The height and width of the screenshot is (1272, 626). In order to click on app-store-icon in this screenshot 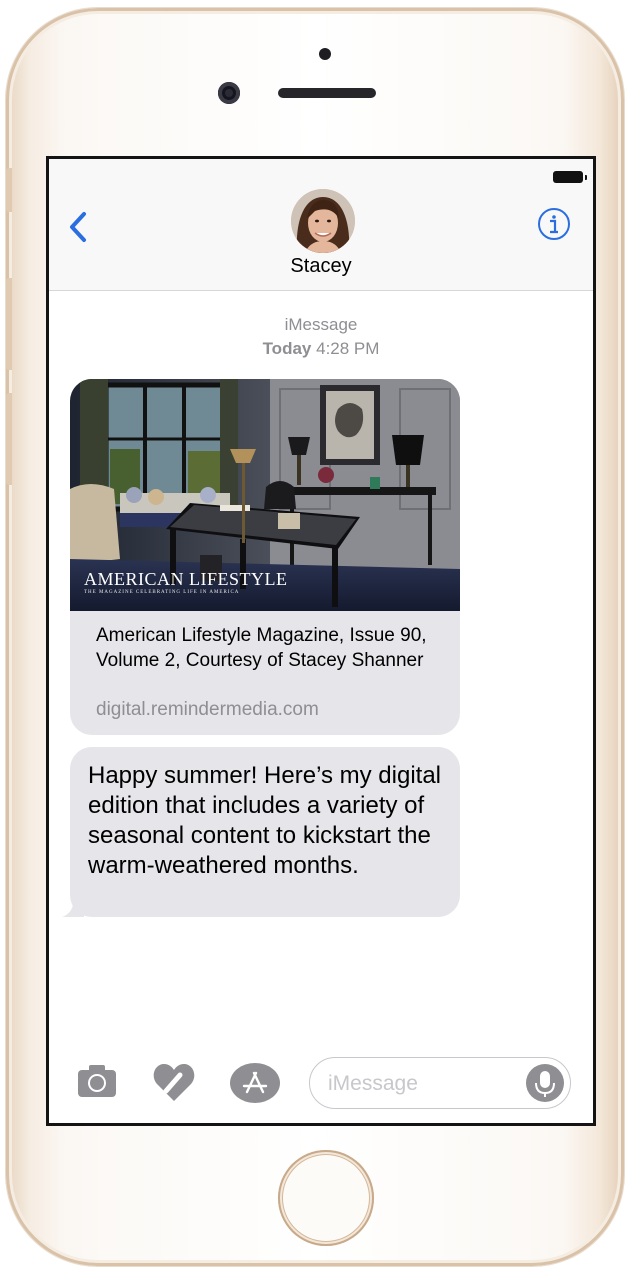, I will do `click(255, 1083)`.